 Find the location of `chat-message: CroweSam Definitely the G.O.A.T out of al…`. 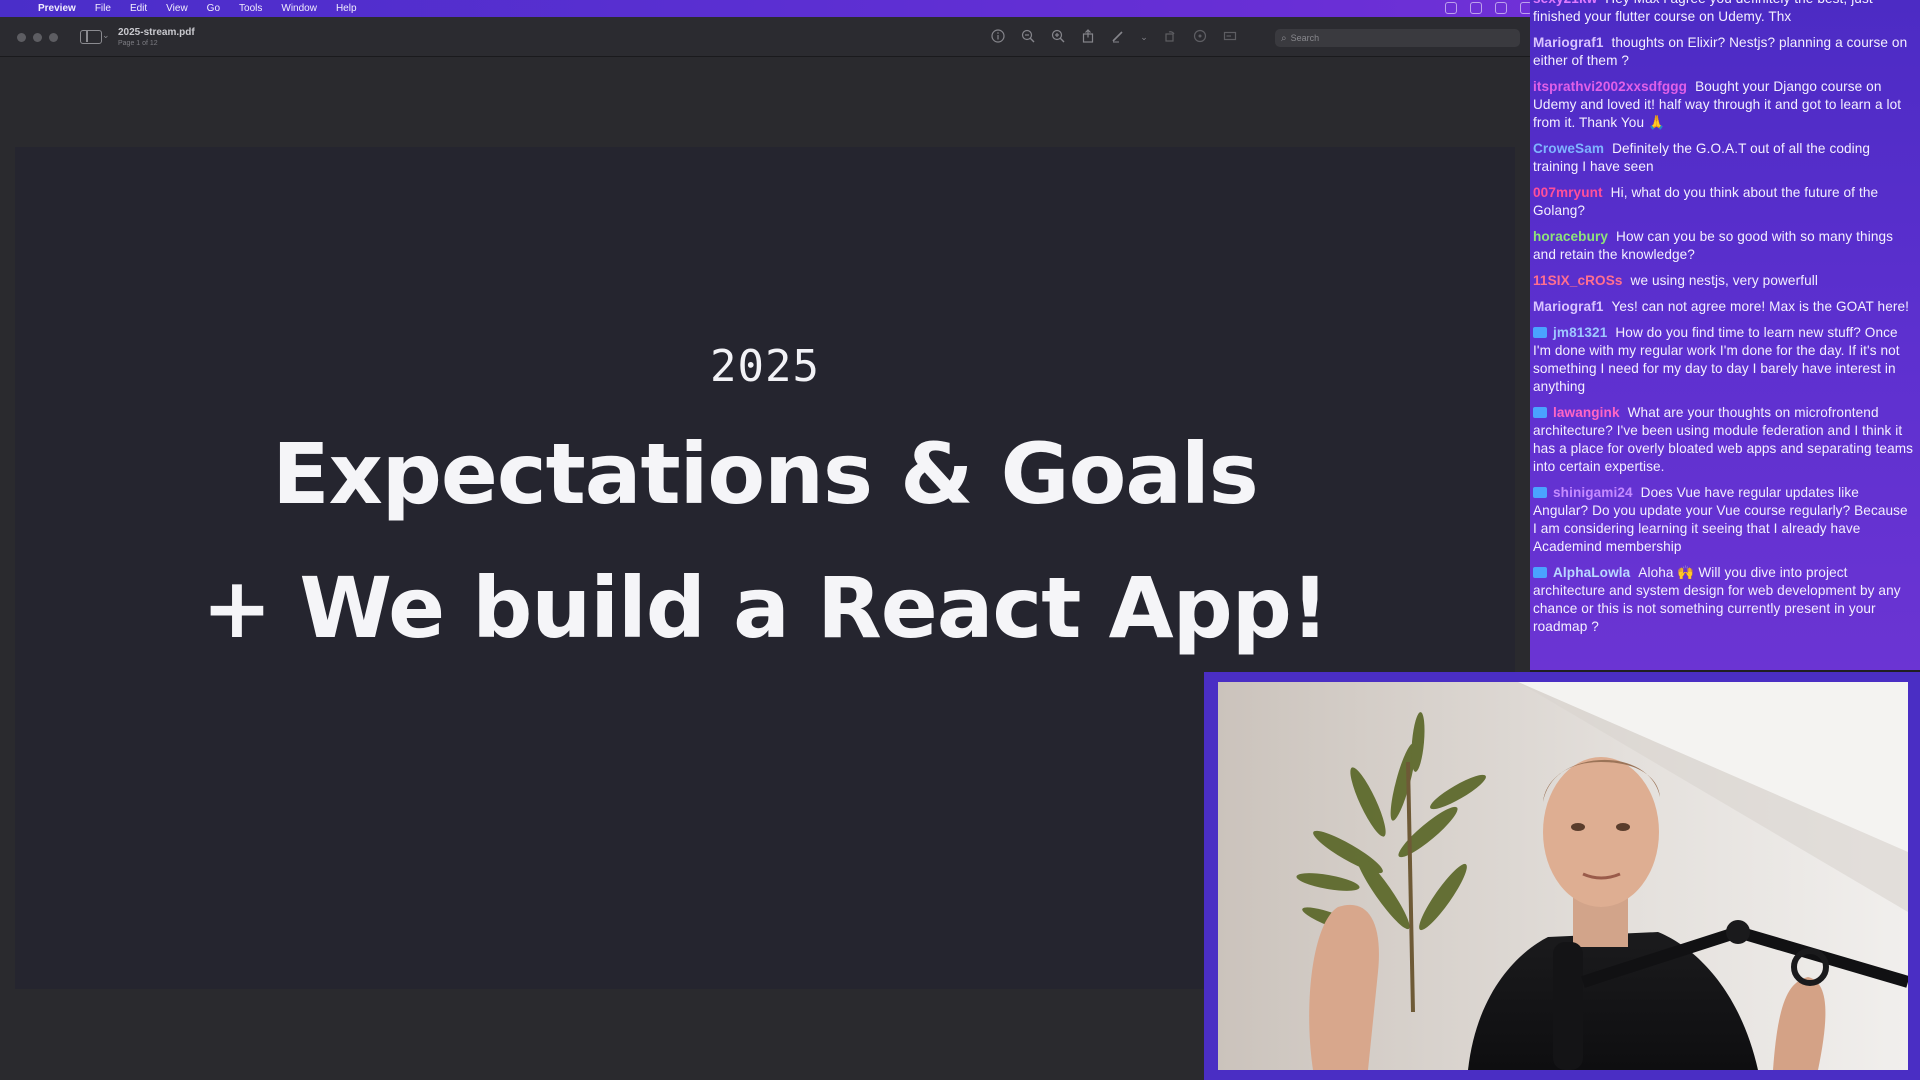

chat-message: CroweSam Definitely the G.O.A.T out of al… is located at coordinates (1723, 158).